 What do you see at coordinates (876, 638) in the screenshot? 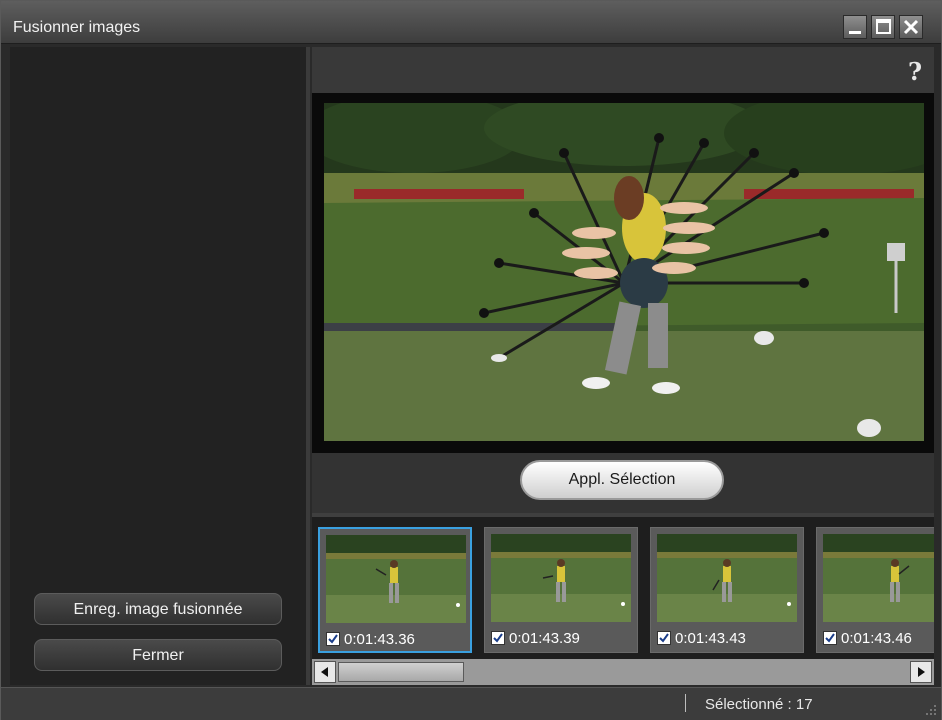
I see `thumbnail-time: 0:01:43.46` at bounding box center [876, 638].